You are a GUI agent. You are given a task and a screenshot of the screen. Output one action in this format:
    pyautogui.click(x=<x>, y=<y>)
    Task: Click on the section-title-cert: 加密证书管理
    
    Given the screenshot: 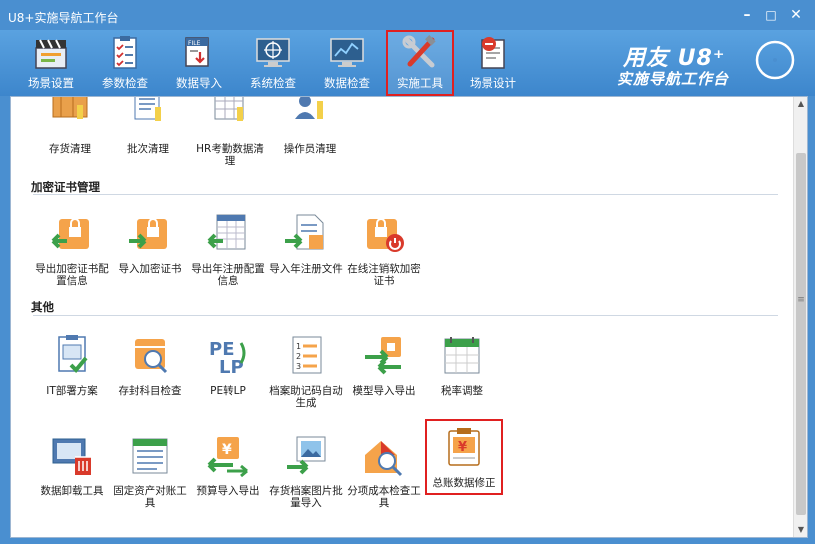 What is the action you would take?
    pyautogui.click(x=65, y=187)
    